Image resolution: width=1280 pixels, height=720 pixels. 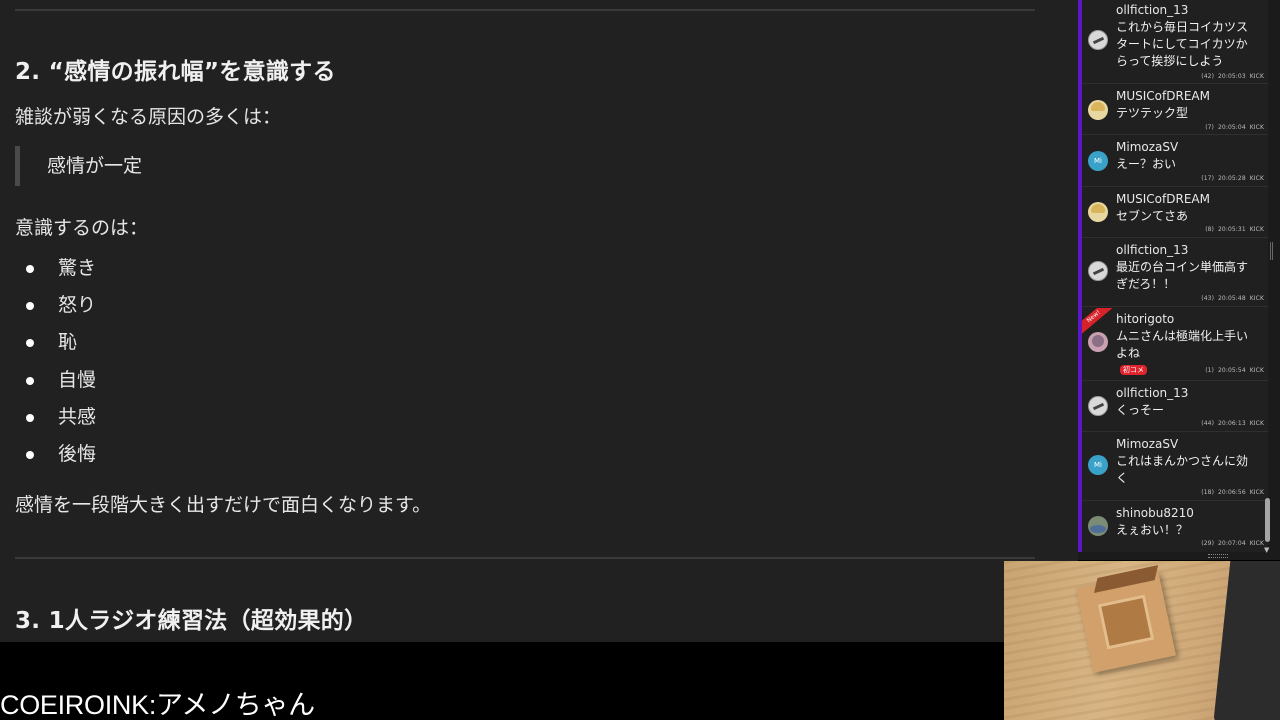 I want to click on chat-meta: (44) 20:06:13 KICK, so click(x=1232, y=423).